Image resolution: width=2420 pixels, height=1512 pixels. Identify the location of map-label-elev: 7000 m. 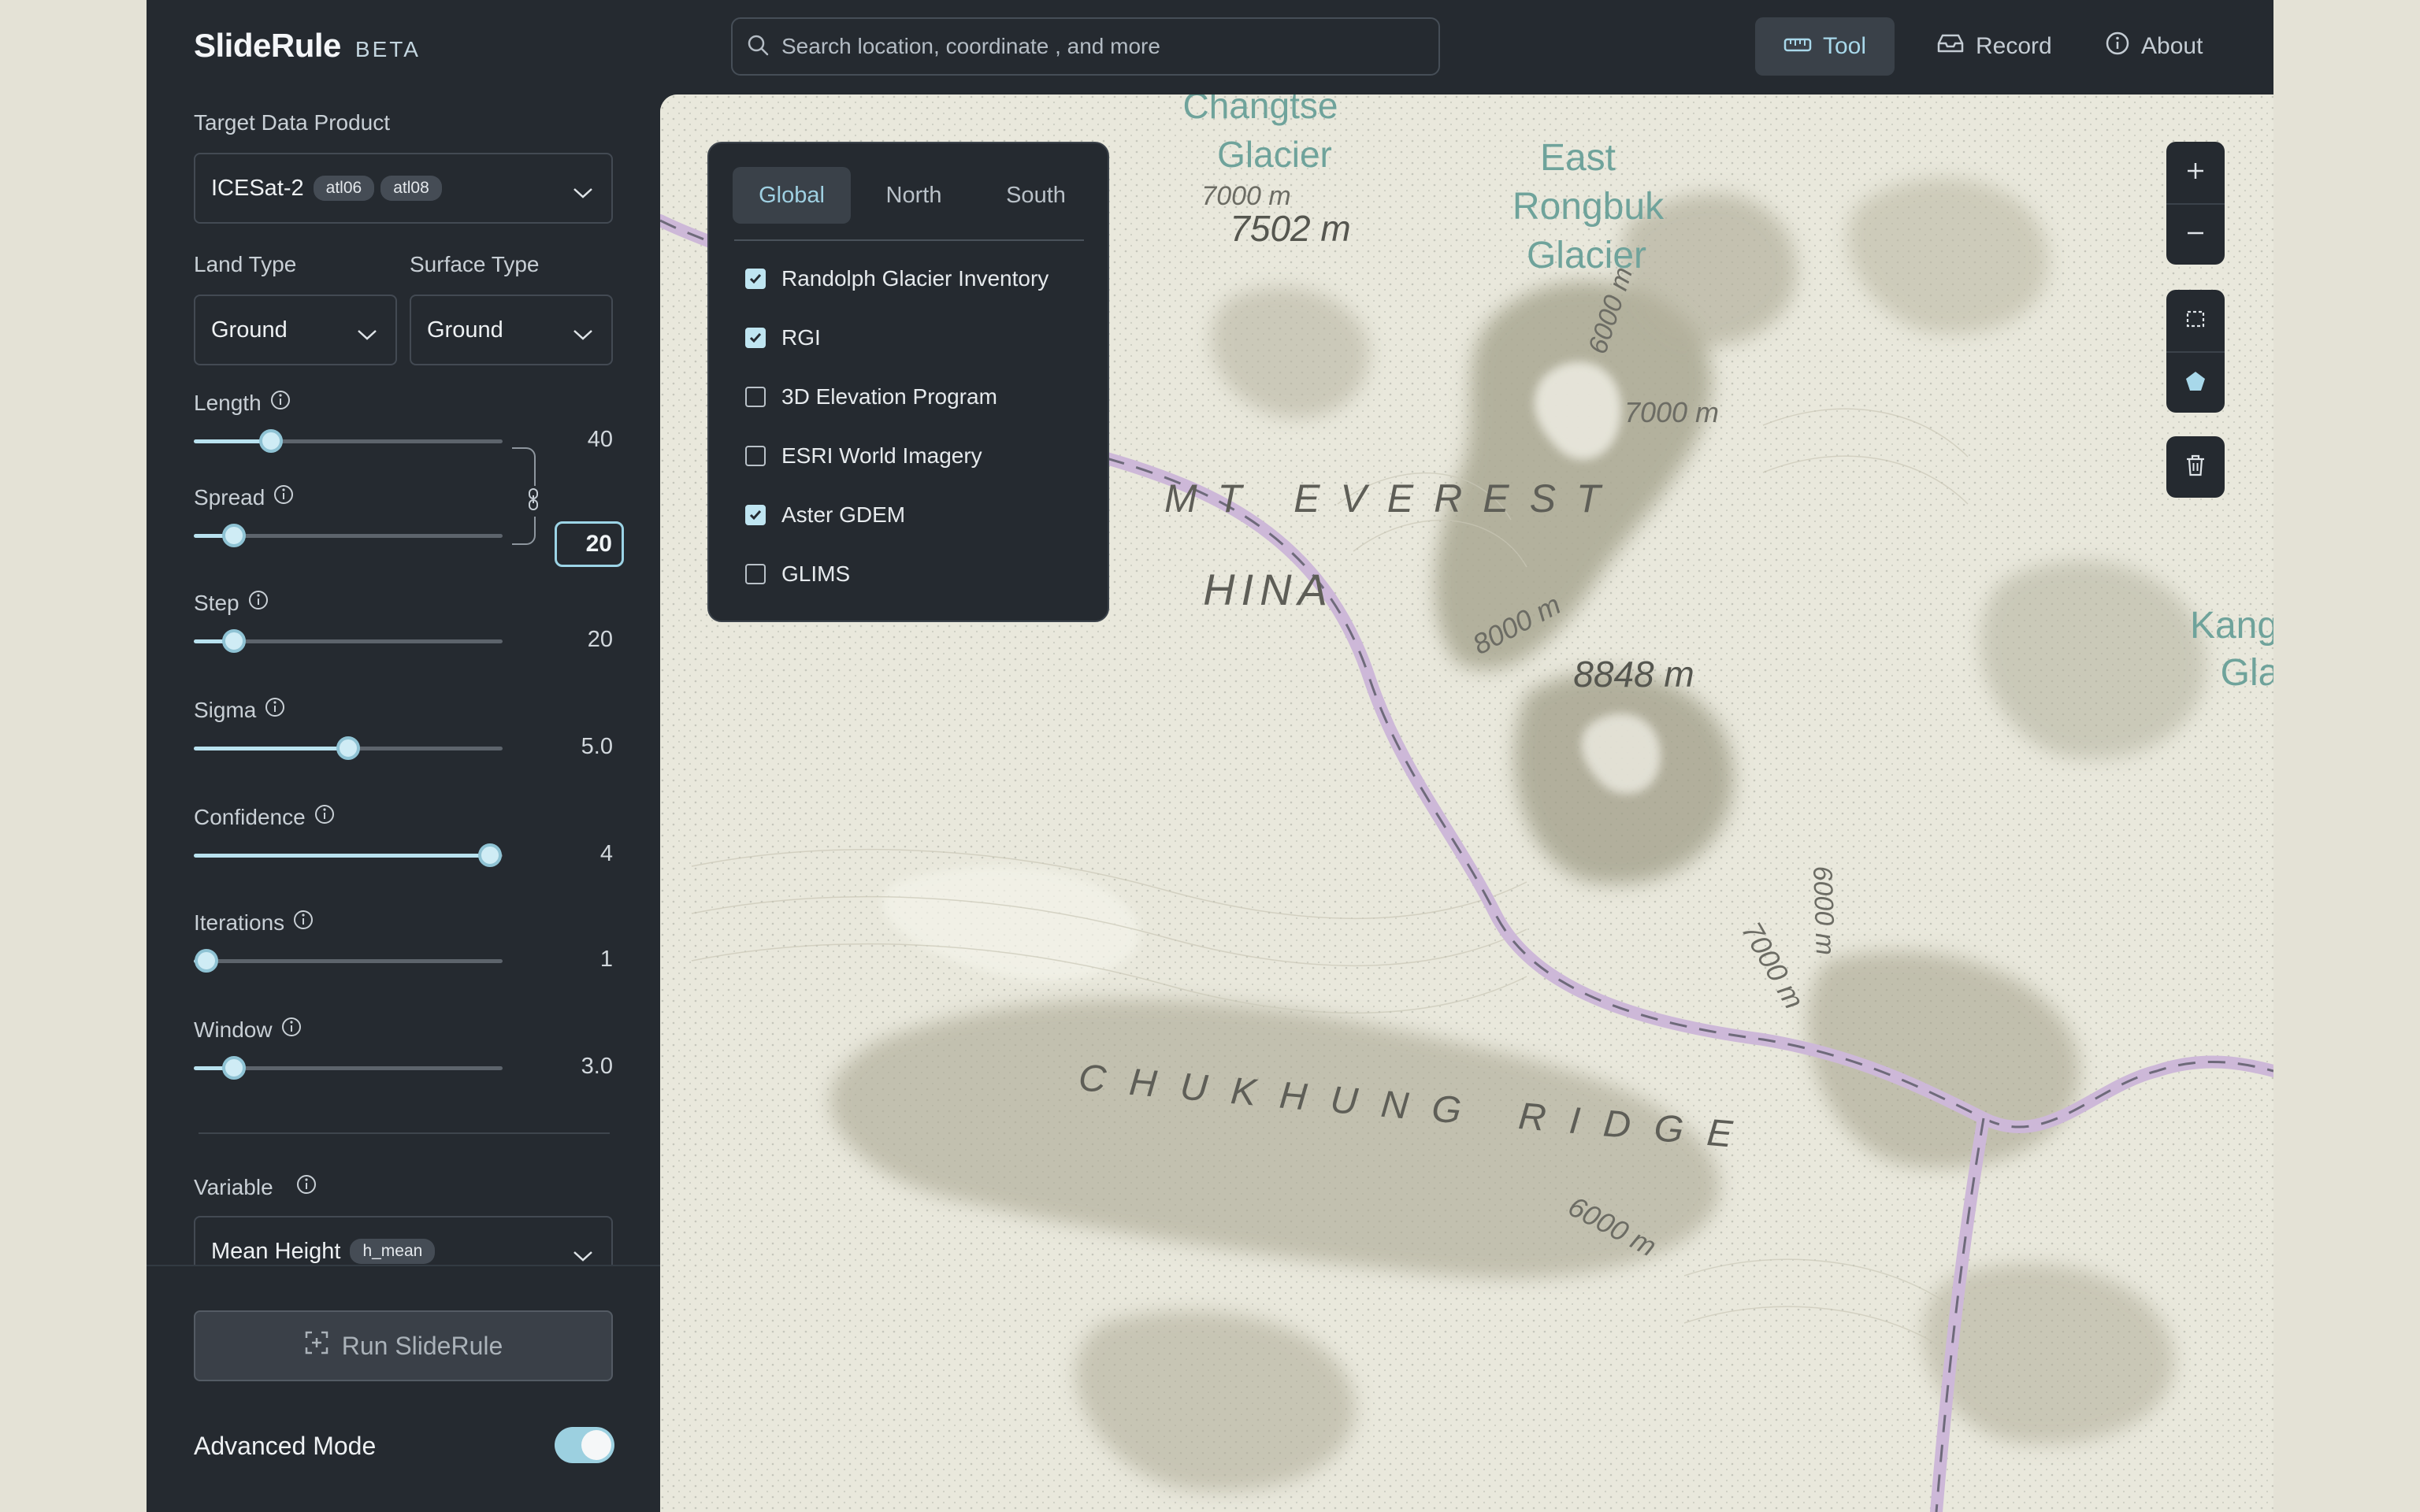
(1672, 412).